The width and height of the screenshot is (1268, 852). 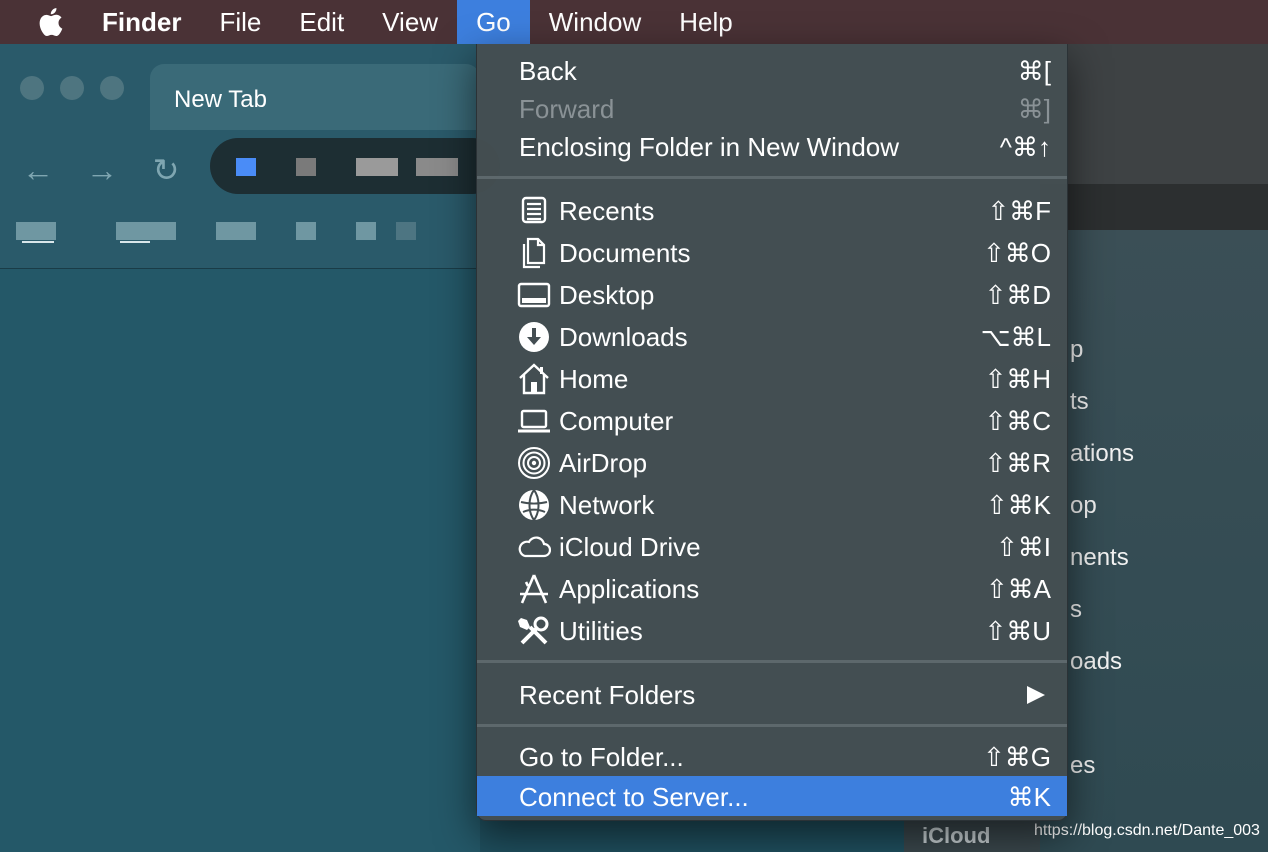 What do you see at coordinates (321, 22) in the screenshot?
I see `menu-edit: Edit` at bounding box center [321, 22].